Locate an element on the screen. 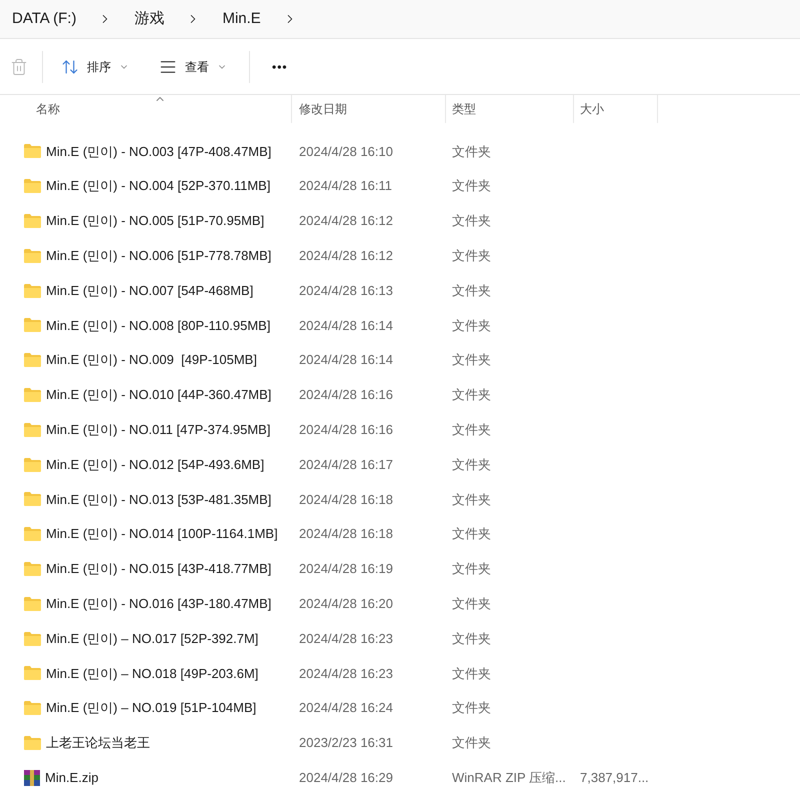  file-row: 上老王论坛当老王 2023/2/23 16:31 文件夹 is located at coordinates (400, 743).